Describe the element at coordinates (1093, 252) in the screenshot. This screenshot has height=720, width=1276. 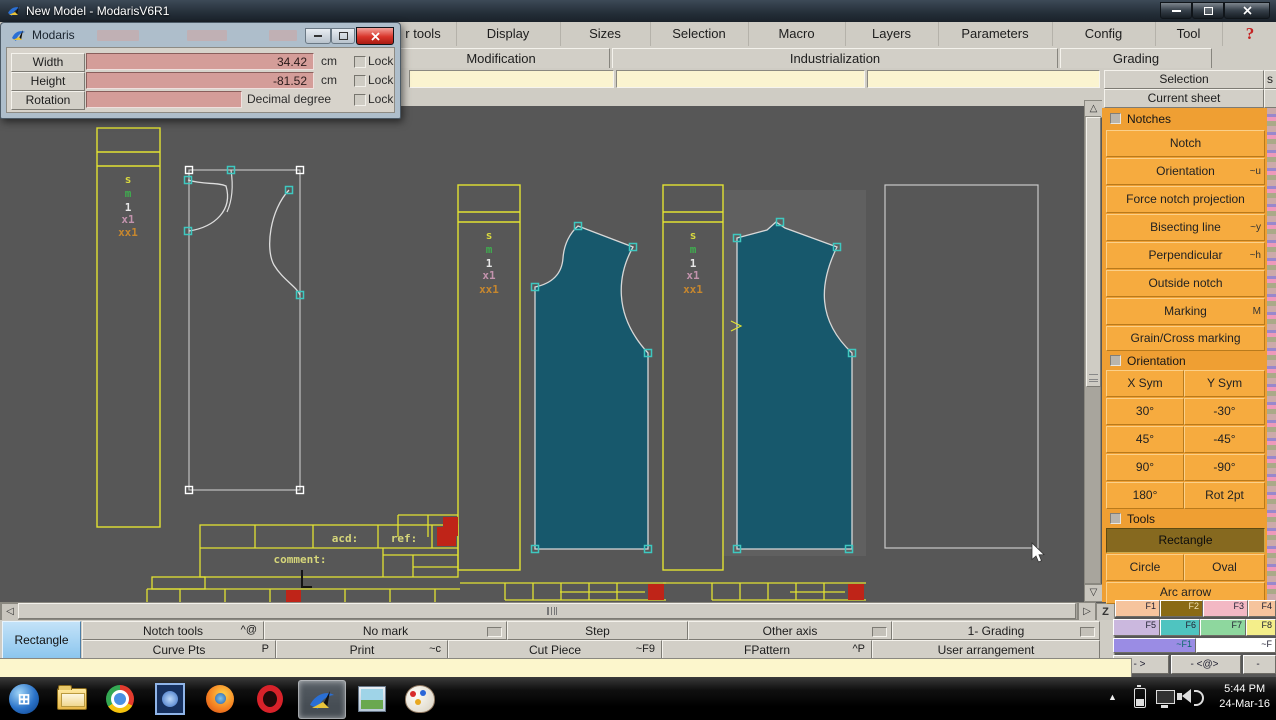
I see `vscroll-thumb` at that location.